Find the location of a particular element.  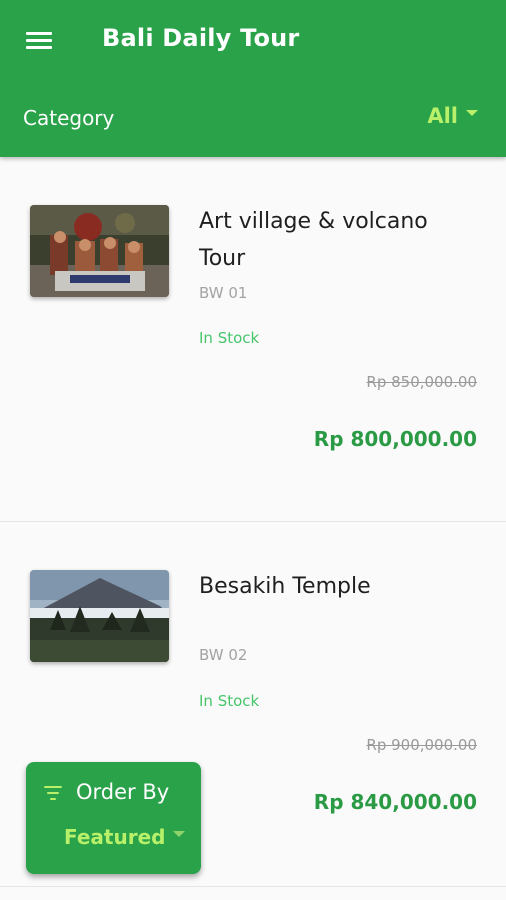

product-title: Art village & volcano Tour is located at coordinates (313, 240).